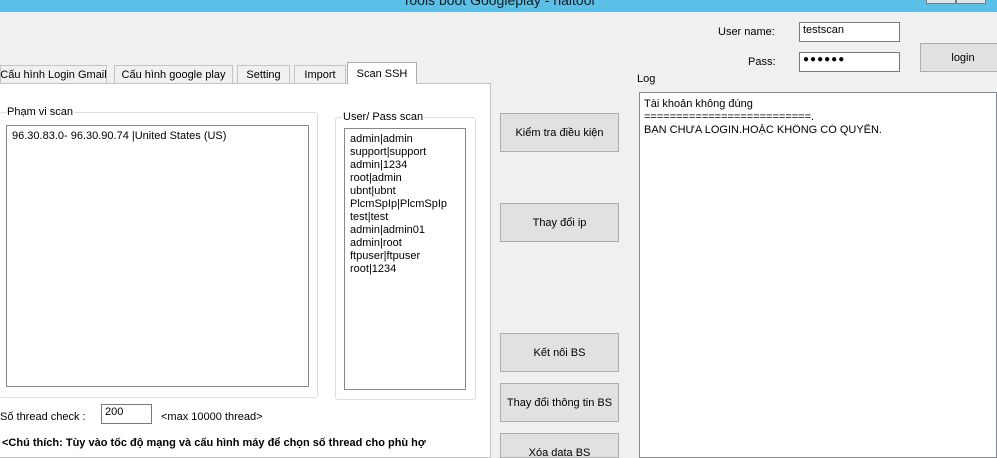 This screenshot has width=997, height=458. What do you see at coordinates (729, 117) in the screenshot?
I see `log-line: ==========================.` at bounding box center [729, 117].